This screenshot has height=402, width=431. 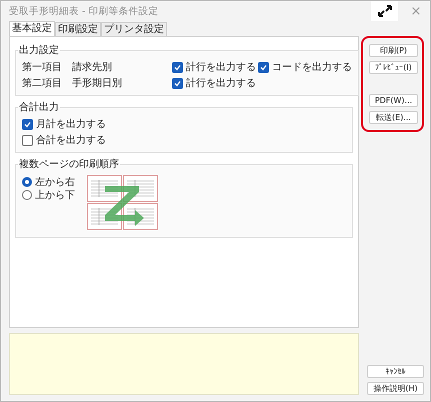 I want to click on dialog-button: 操作説明(H), so click(x=395, y=388).